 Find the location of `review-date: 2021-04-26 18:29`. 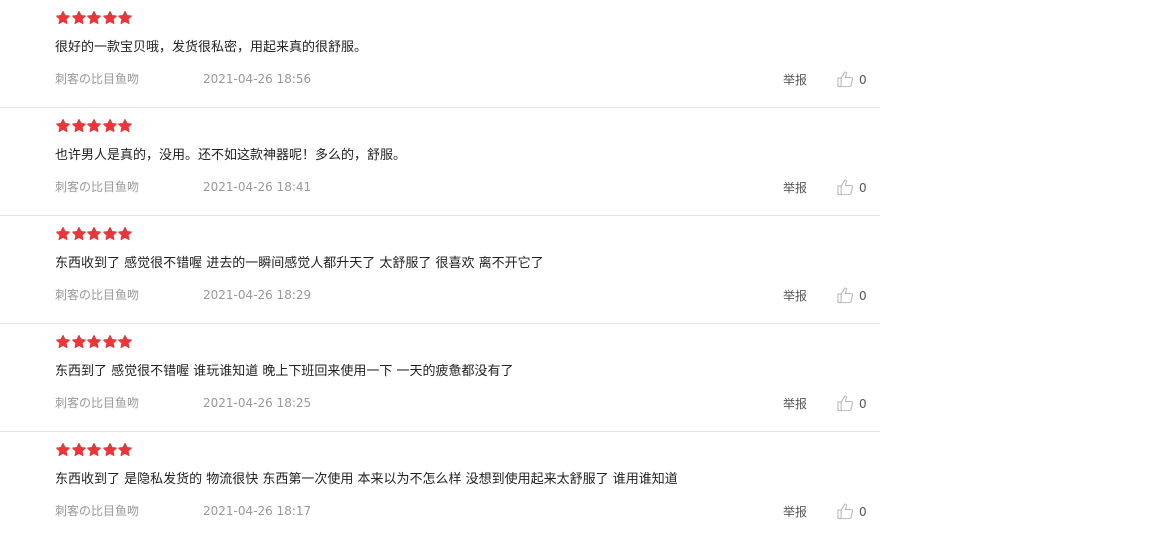

review-date: 2021-04-26 18:29 is located at coordinates (257, 295).